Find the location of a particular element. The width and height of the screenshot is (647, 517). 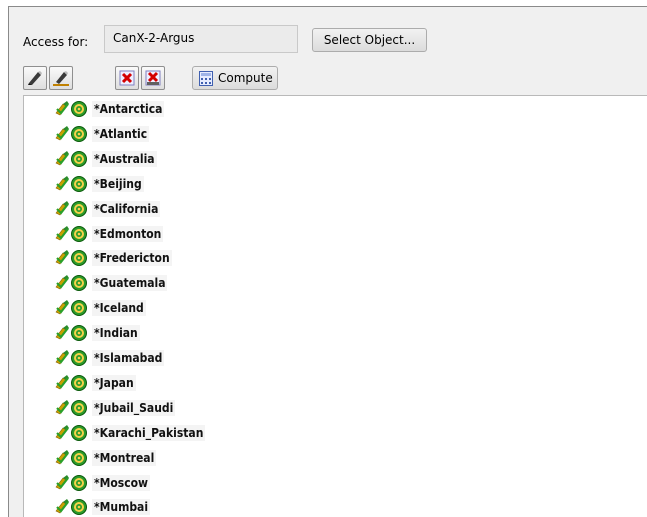

tree-item: *Beijing is located at coordinates (99, 184).